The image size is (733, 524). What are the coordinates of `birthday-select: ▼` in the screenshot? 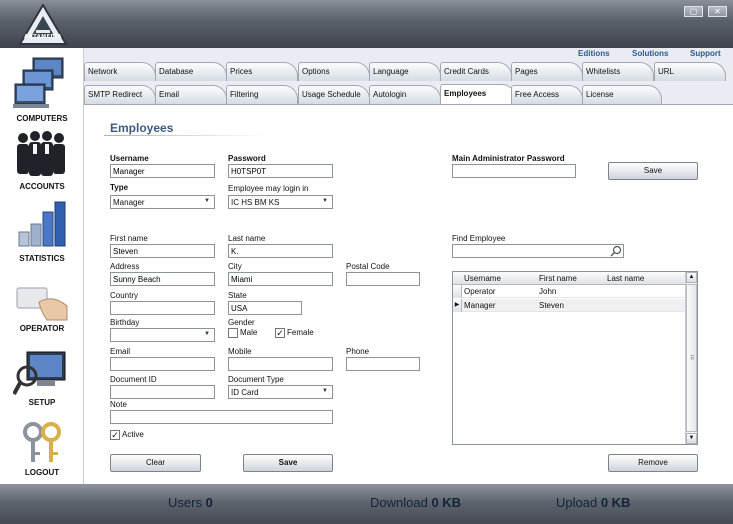 It's located at (162, 335).